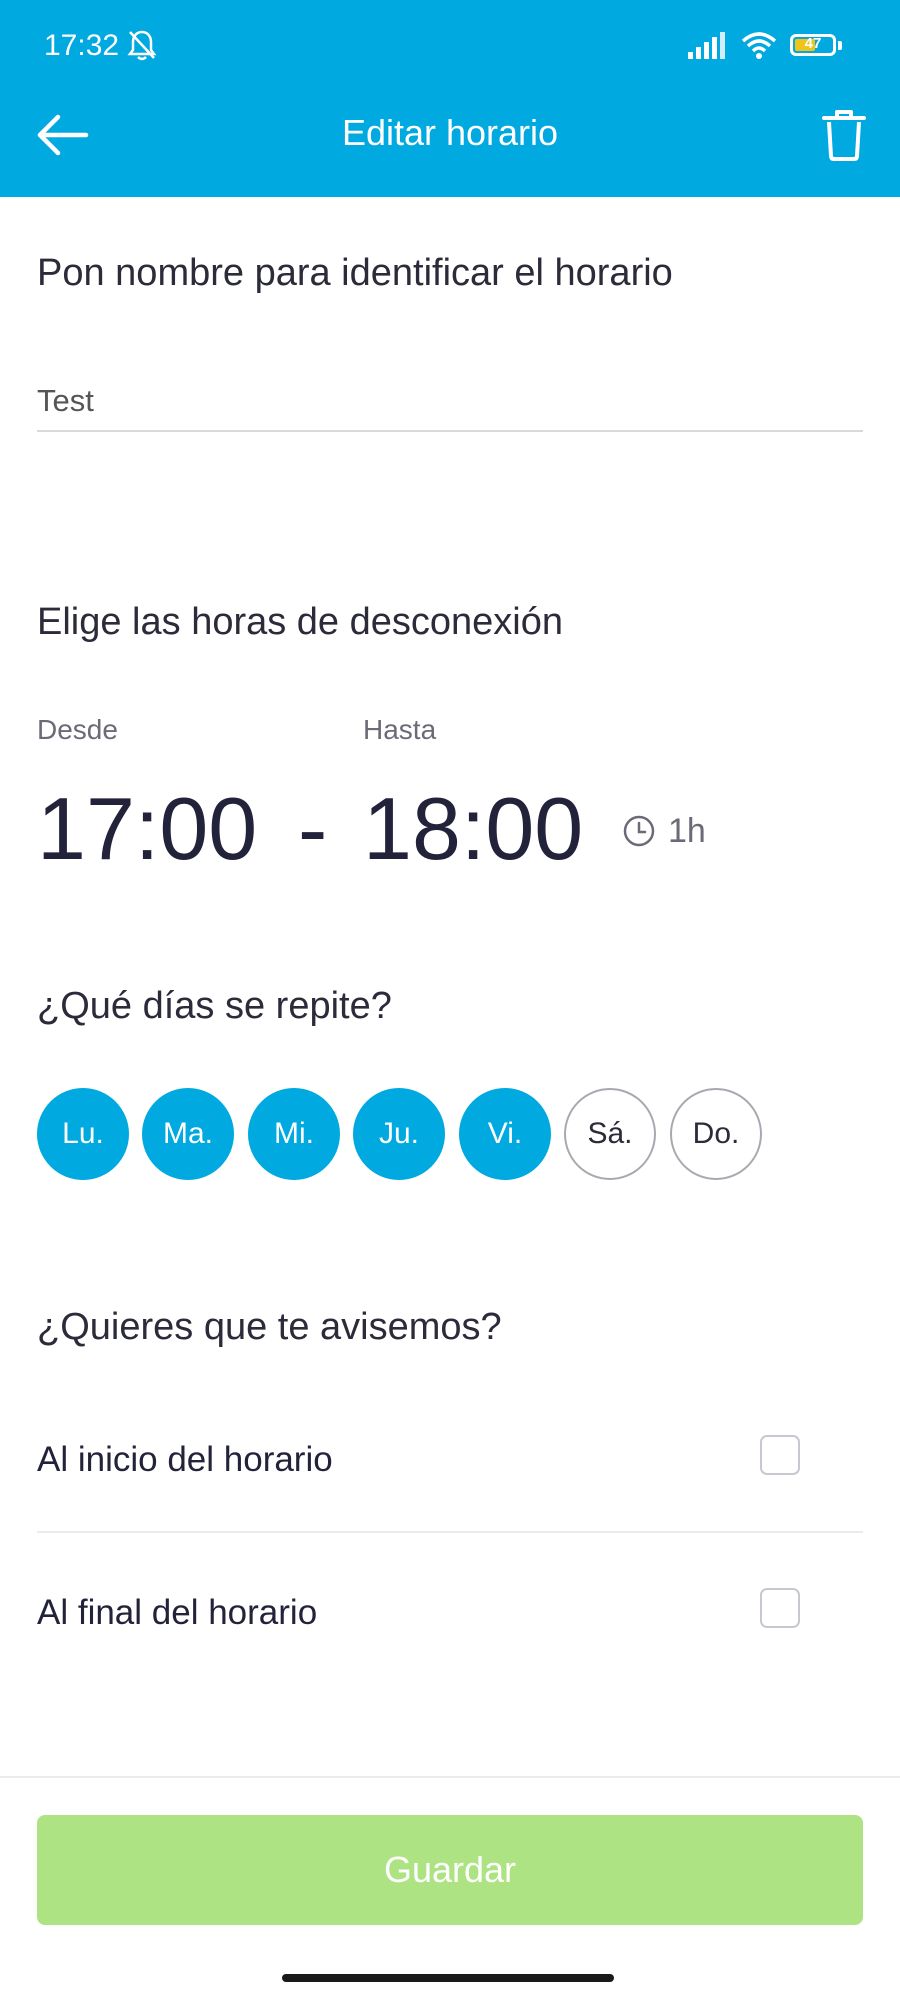 Image resolution: width=900 pixels, height=1999 pixels. Describe the element at coordinates (450, 98) in the screenshot. I see `app-bar: 17:32 47 Editar horario` at that location.